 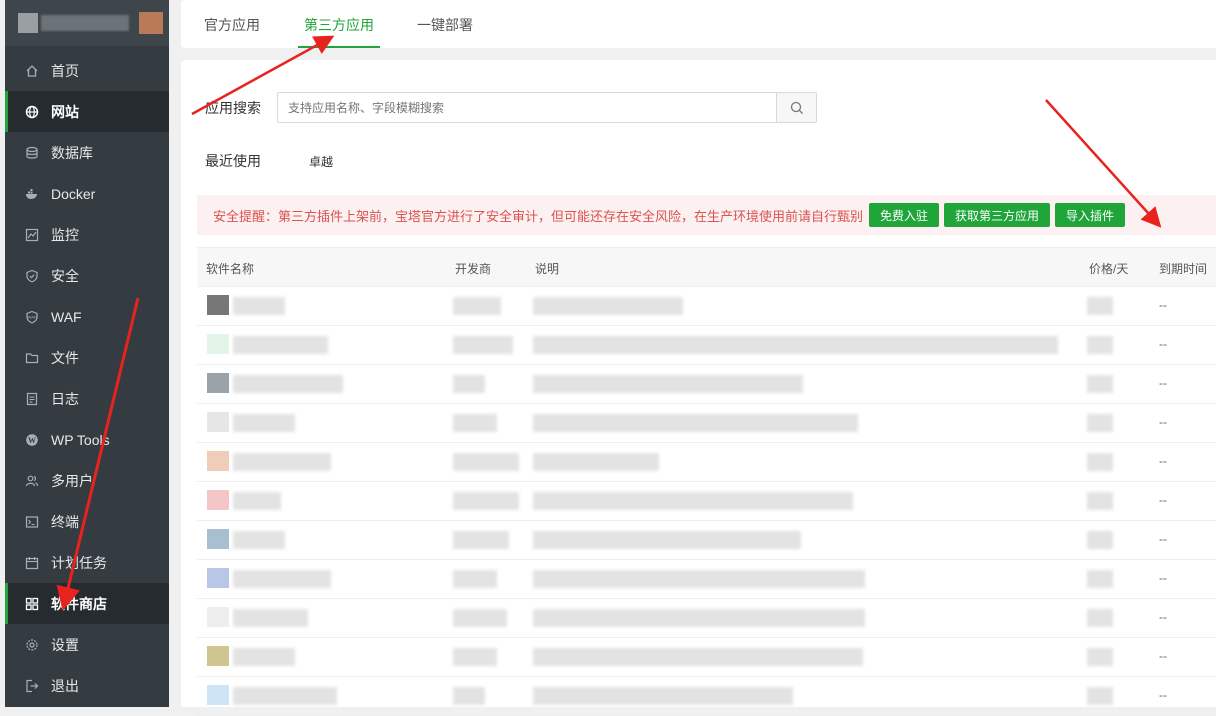 What do you see at coordinates (1108, 268) in the screenshot?
I see `col-price: 价格/天` at bounding box center [1108, 268].